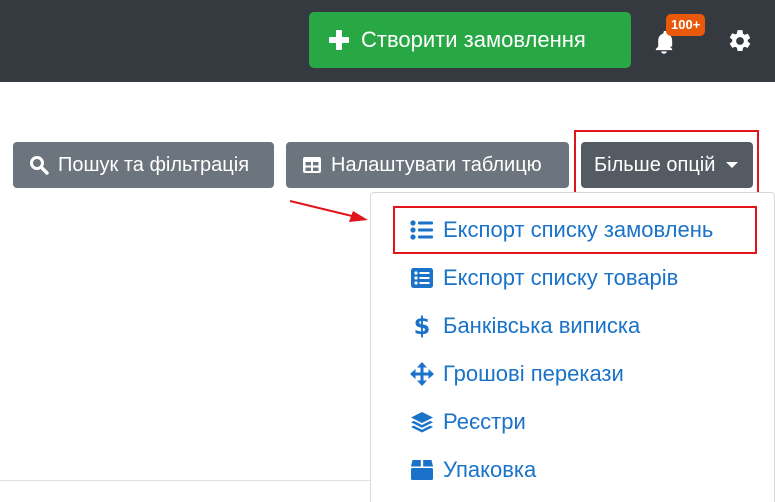 This screenshot has width=775, height=502. What do you see at coordinates (655, 164) in the screenshot?
I see `more-options-label: Більше опцій` at bounding box center [655, 164].